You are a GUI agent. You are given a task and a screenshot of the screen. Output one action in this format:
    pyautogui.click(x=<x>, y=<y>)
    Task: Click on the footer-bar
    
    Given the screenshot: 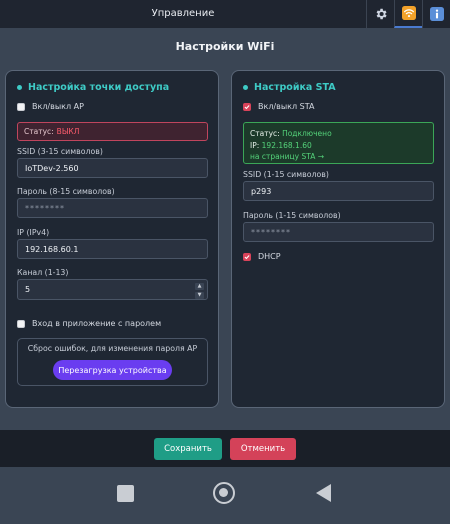 What is the action you would take?
    pyautogui.click(x=225, y=448)
    